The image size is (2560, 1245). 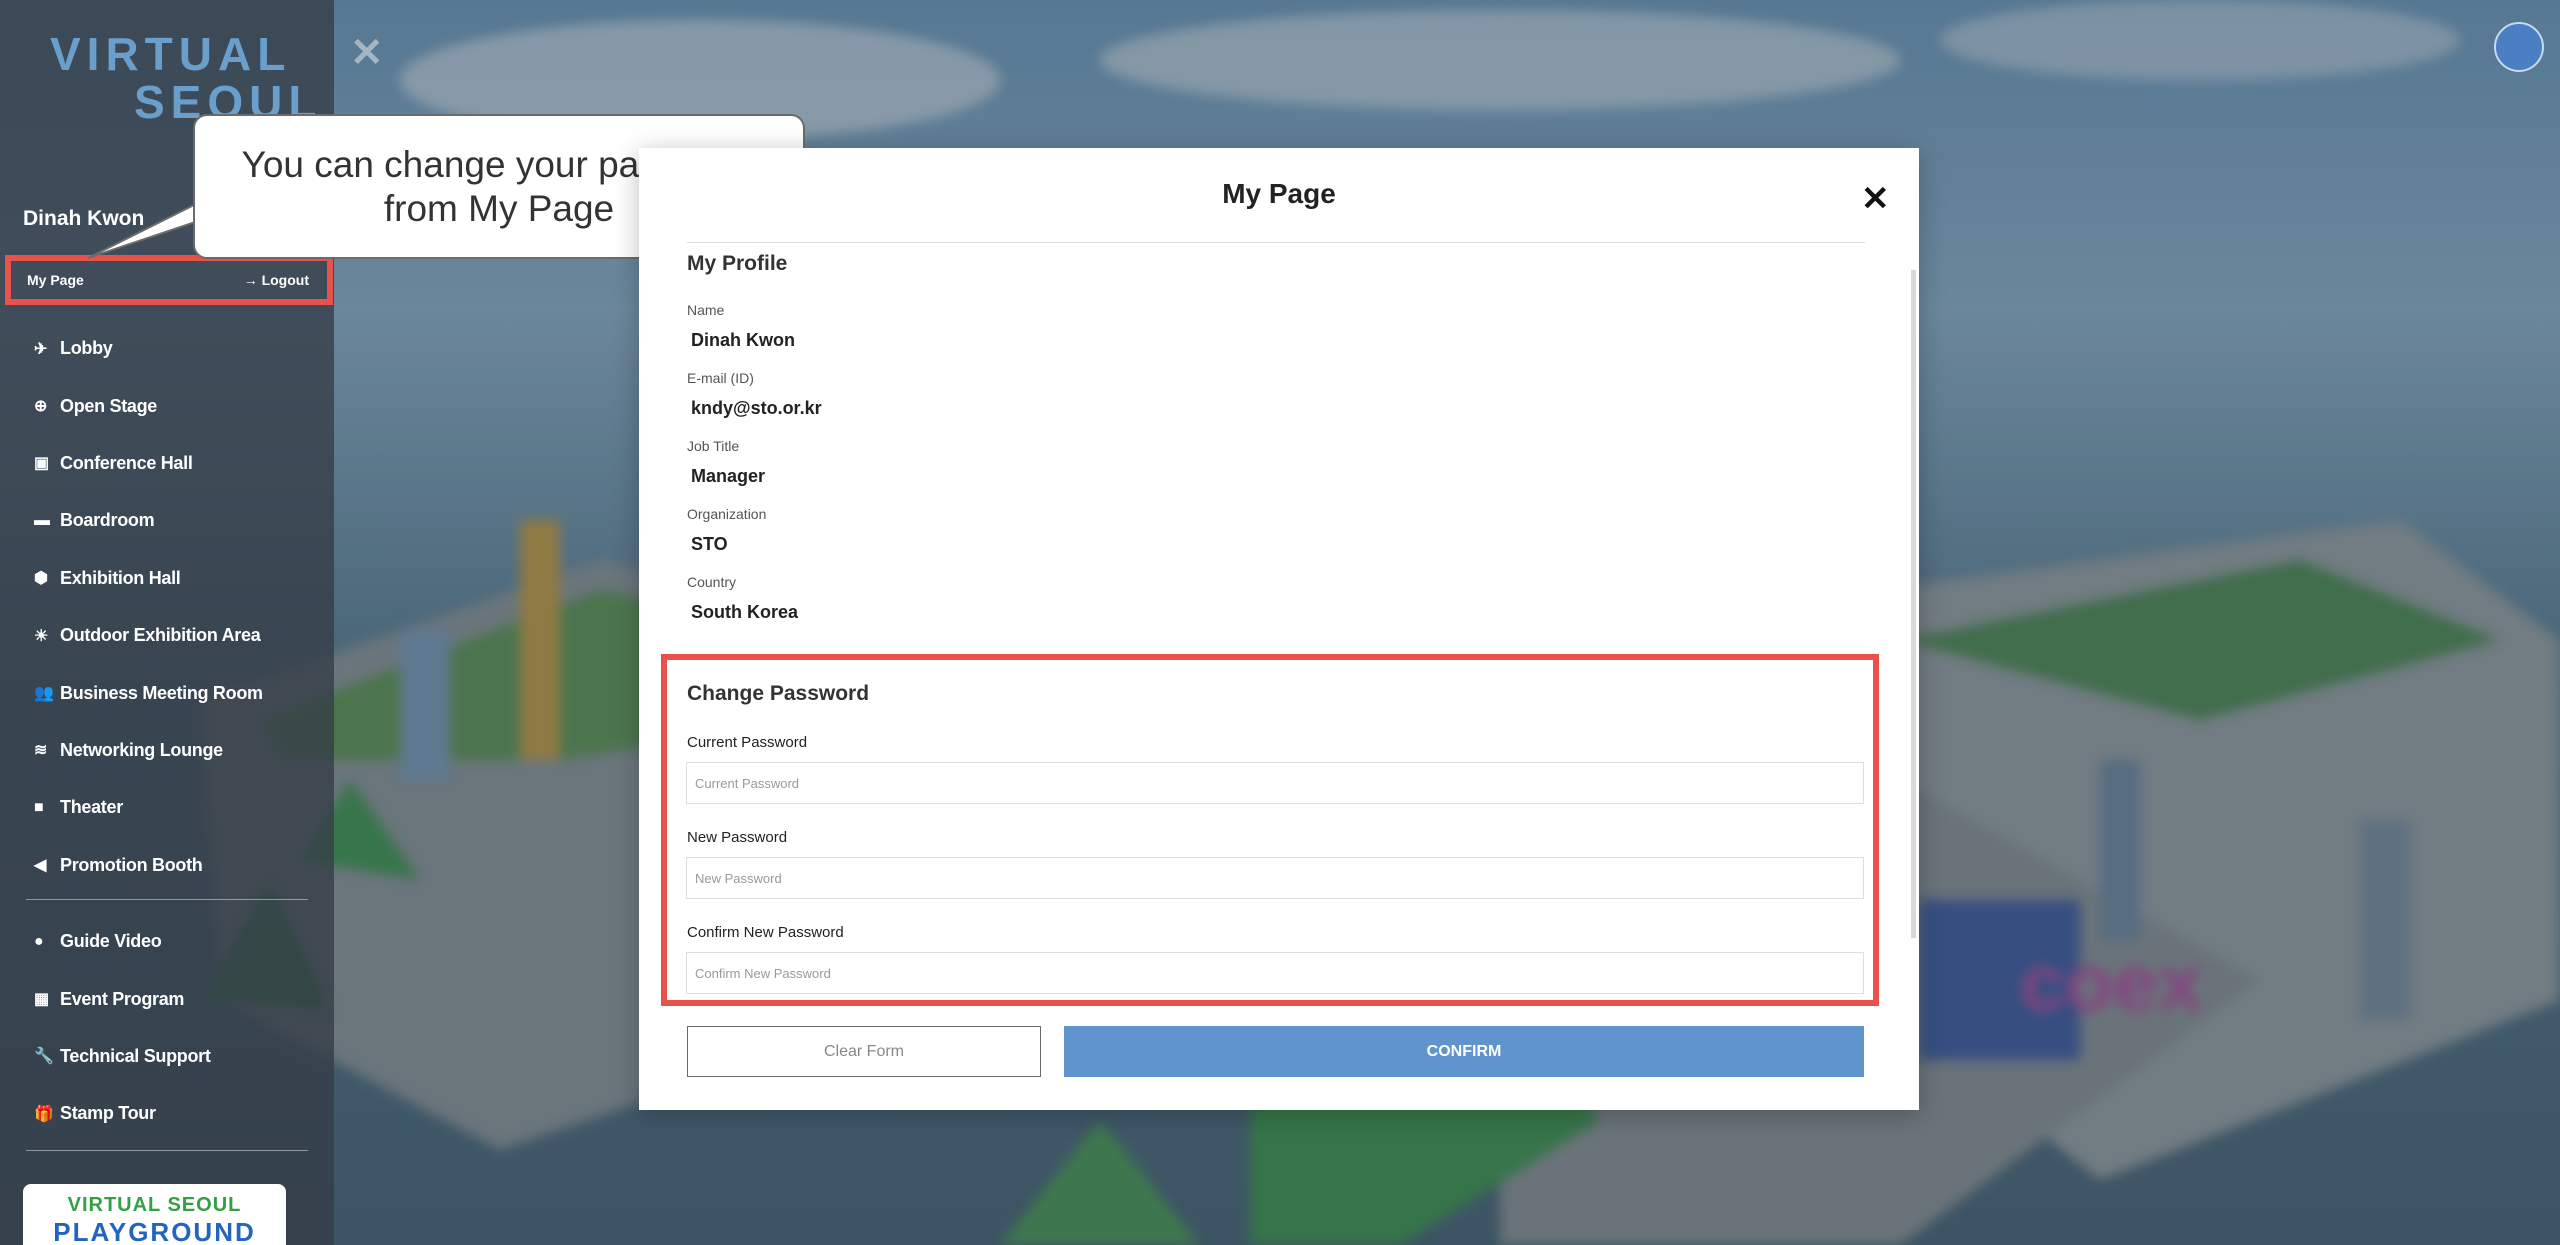 I want to click on users-icon: 👥, so click(x=44, y=694).